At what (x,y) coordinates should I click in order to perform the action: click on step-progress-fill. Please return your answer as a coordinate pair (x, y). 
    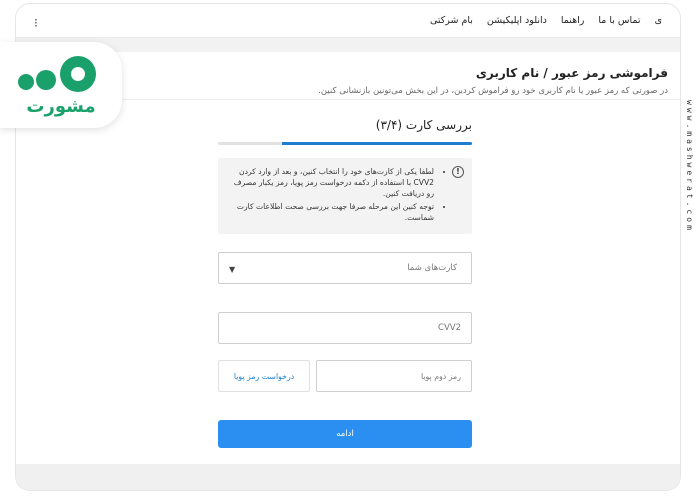
    Looking at the image, I should click on (376, 143).